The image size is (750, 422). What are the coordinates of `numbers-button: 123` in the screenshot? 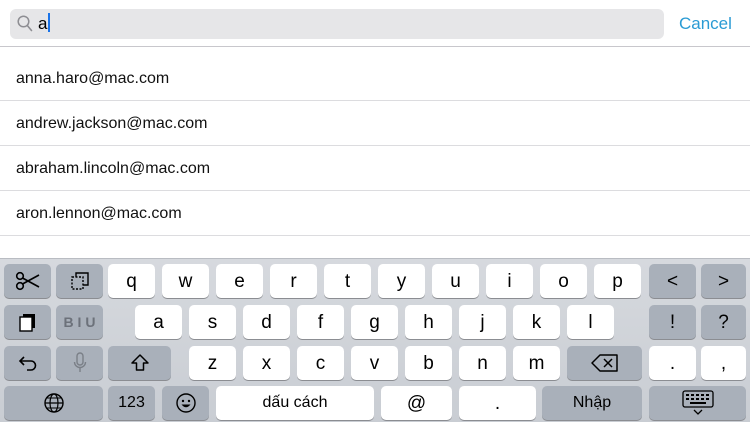 It's located at (131, 403).